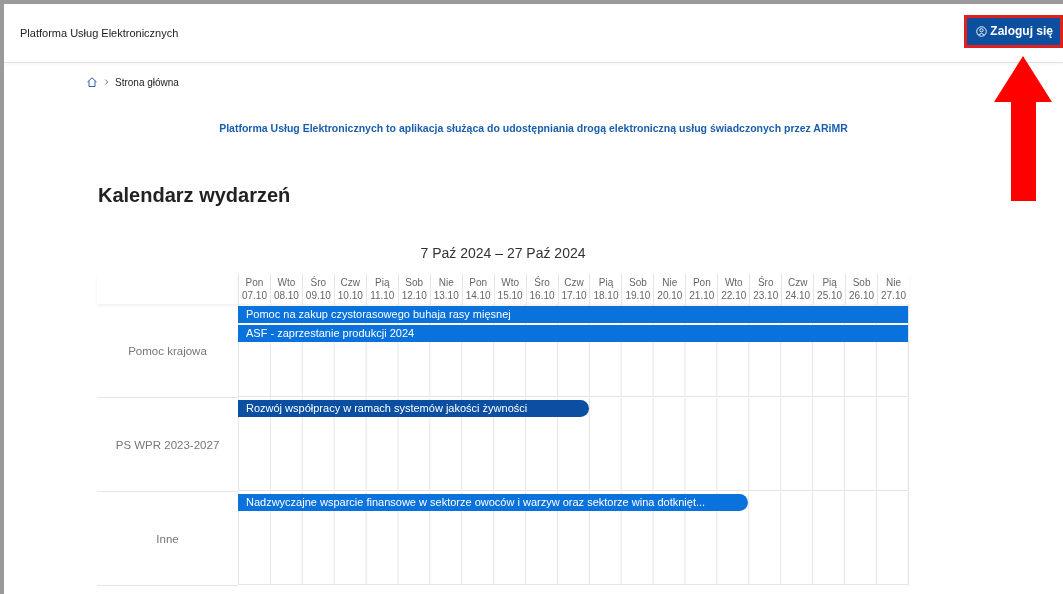 Image resolution: width=1063 pixels, height=594 pixels. I want to click on day-header: Czw 10.10, so click(349, 289).